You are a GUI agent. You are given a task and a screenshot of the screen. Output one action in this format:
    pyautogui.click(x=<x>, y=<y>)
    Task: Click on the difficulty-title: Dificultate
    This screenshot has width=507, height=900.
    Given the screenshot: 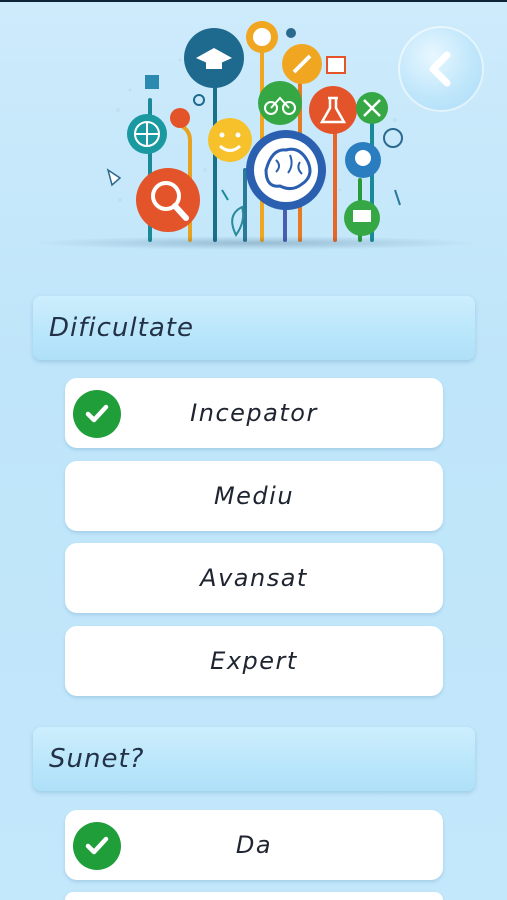 What is the action you would take?
    pyautogui.click(x=121, y=328)
    